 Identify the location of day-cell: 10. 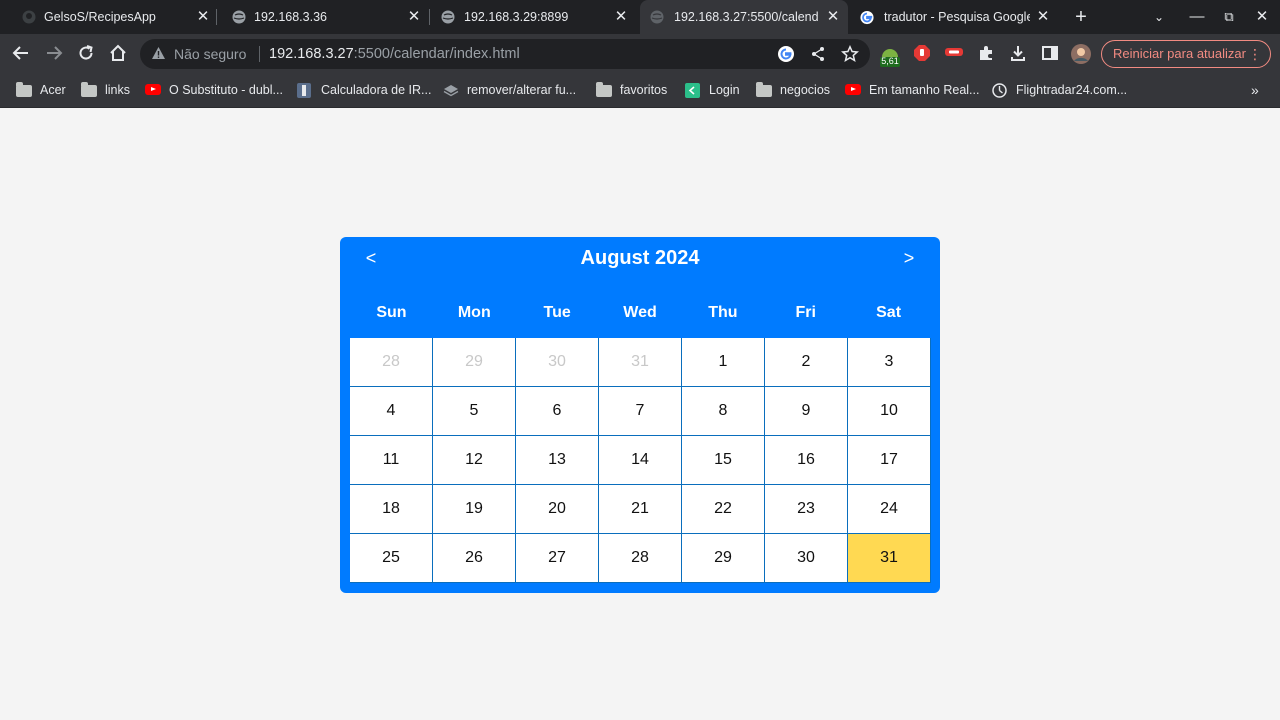
(889, 411).